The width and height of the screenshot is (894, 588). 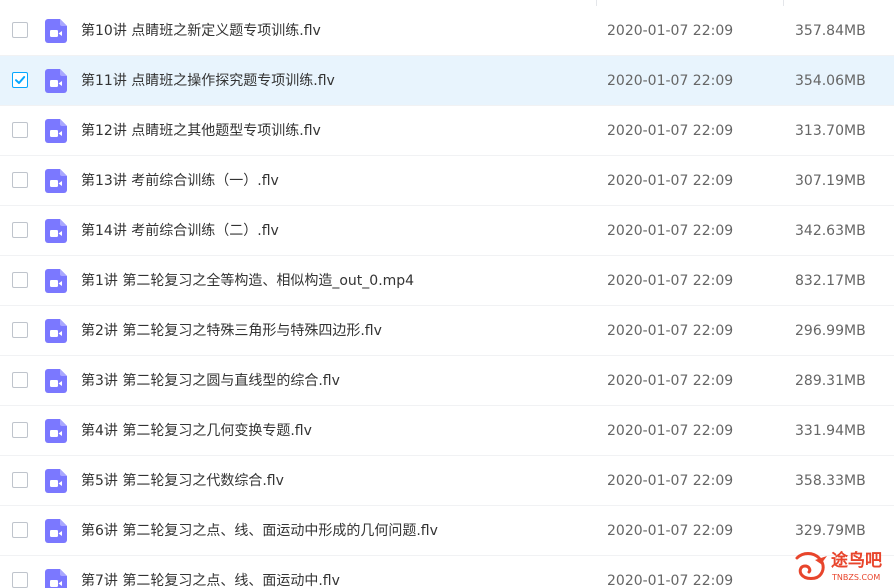 What do you see at coordinates (331, 381) in the screenshot?
I see `file-name: 第3讲 第二轮复习之圆与直线型的综合.flv` at bounding box center [331, 381].